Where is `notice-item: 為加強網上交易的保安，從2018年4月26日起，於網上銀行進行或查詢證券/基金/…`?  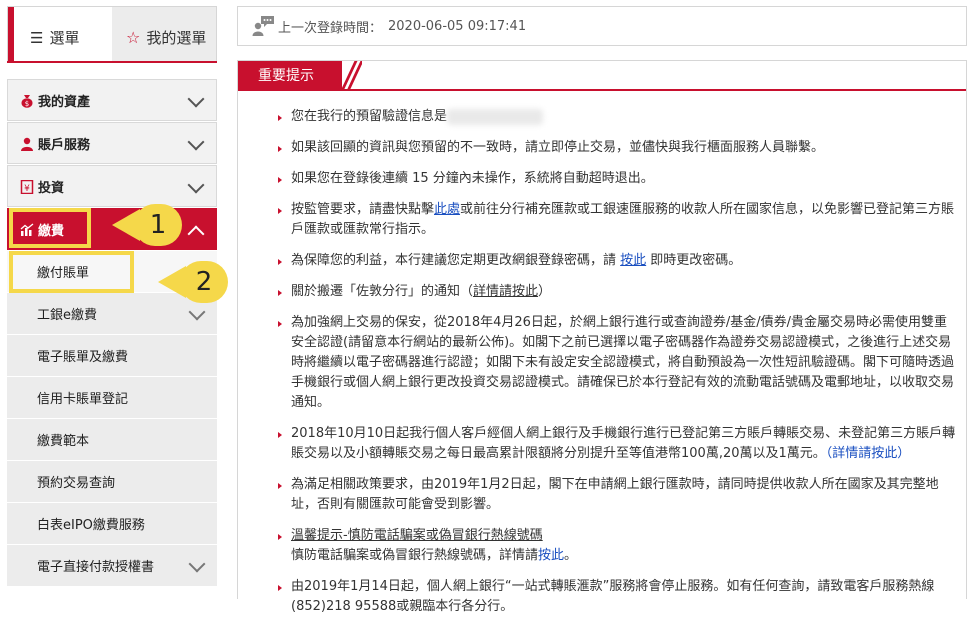
notice-item: 為加強網上交易的保安，從2018年4月26日起，於網上銀行進行或查詢證券/基金/… is located at coordinates (619, 363).